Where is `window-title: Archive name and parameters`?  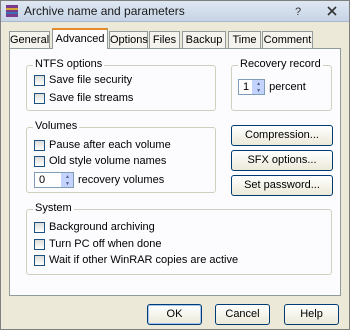 window-title: Archive name and parameters is located at coordinates (104, 11).